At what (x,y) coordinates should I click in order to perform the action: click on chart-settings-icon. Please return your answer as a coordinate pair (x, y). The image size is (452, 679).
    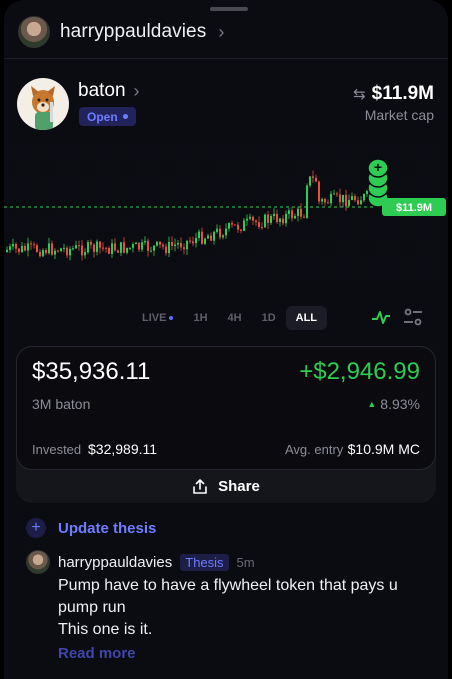
    Looking at the image, I should click on (413, 317).